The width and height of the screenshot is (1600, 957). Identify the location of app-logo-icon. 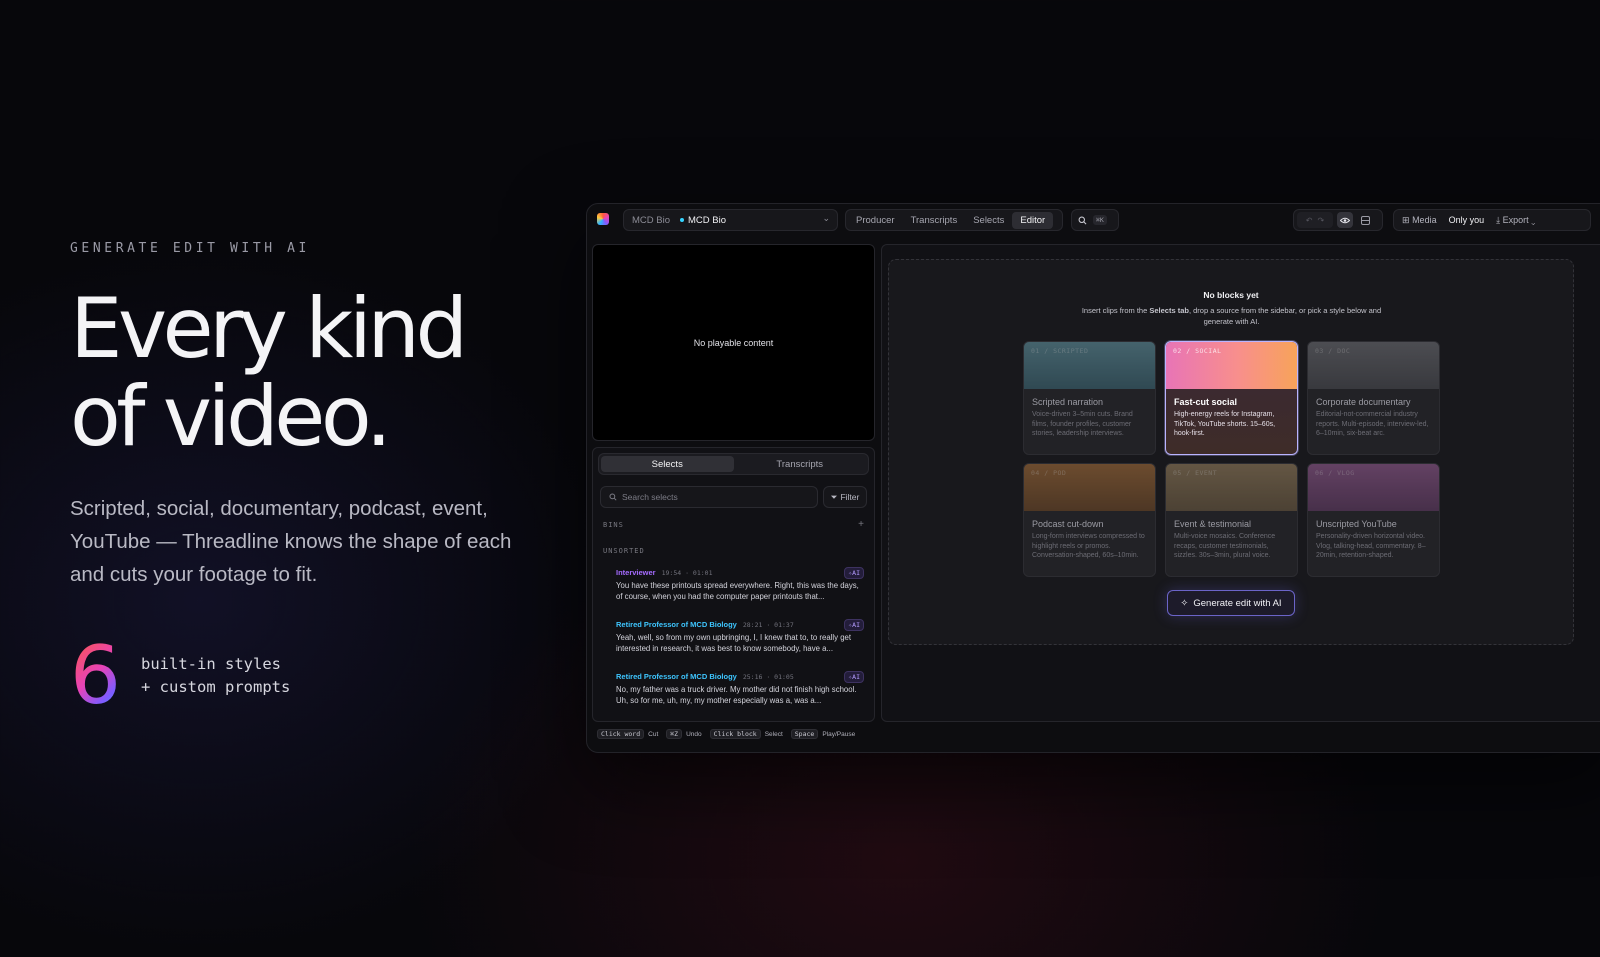
(603, 219).